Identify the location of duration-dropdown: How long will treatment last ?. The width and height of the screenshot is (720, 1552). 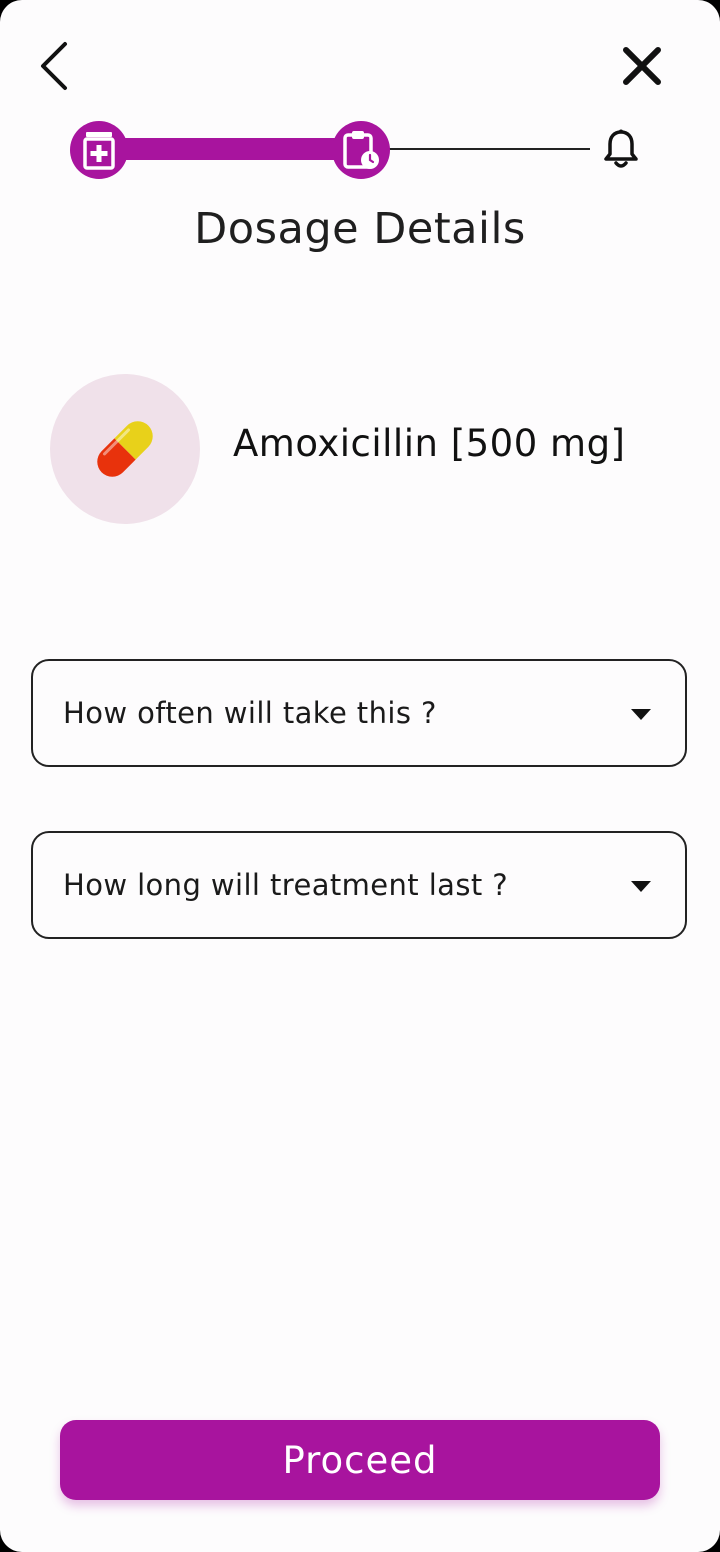
(359, 885).